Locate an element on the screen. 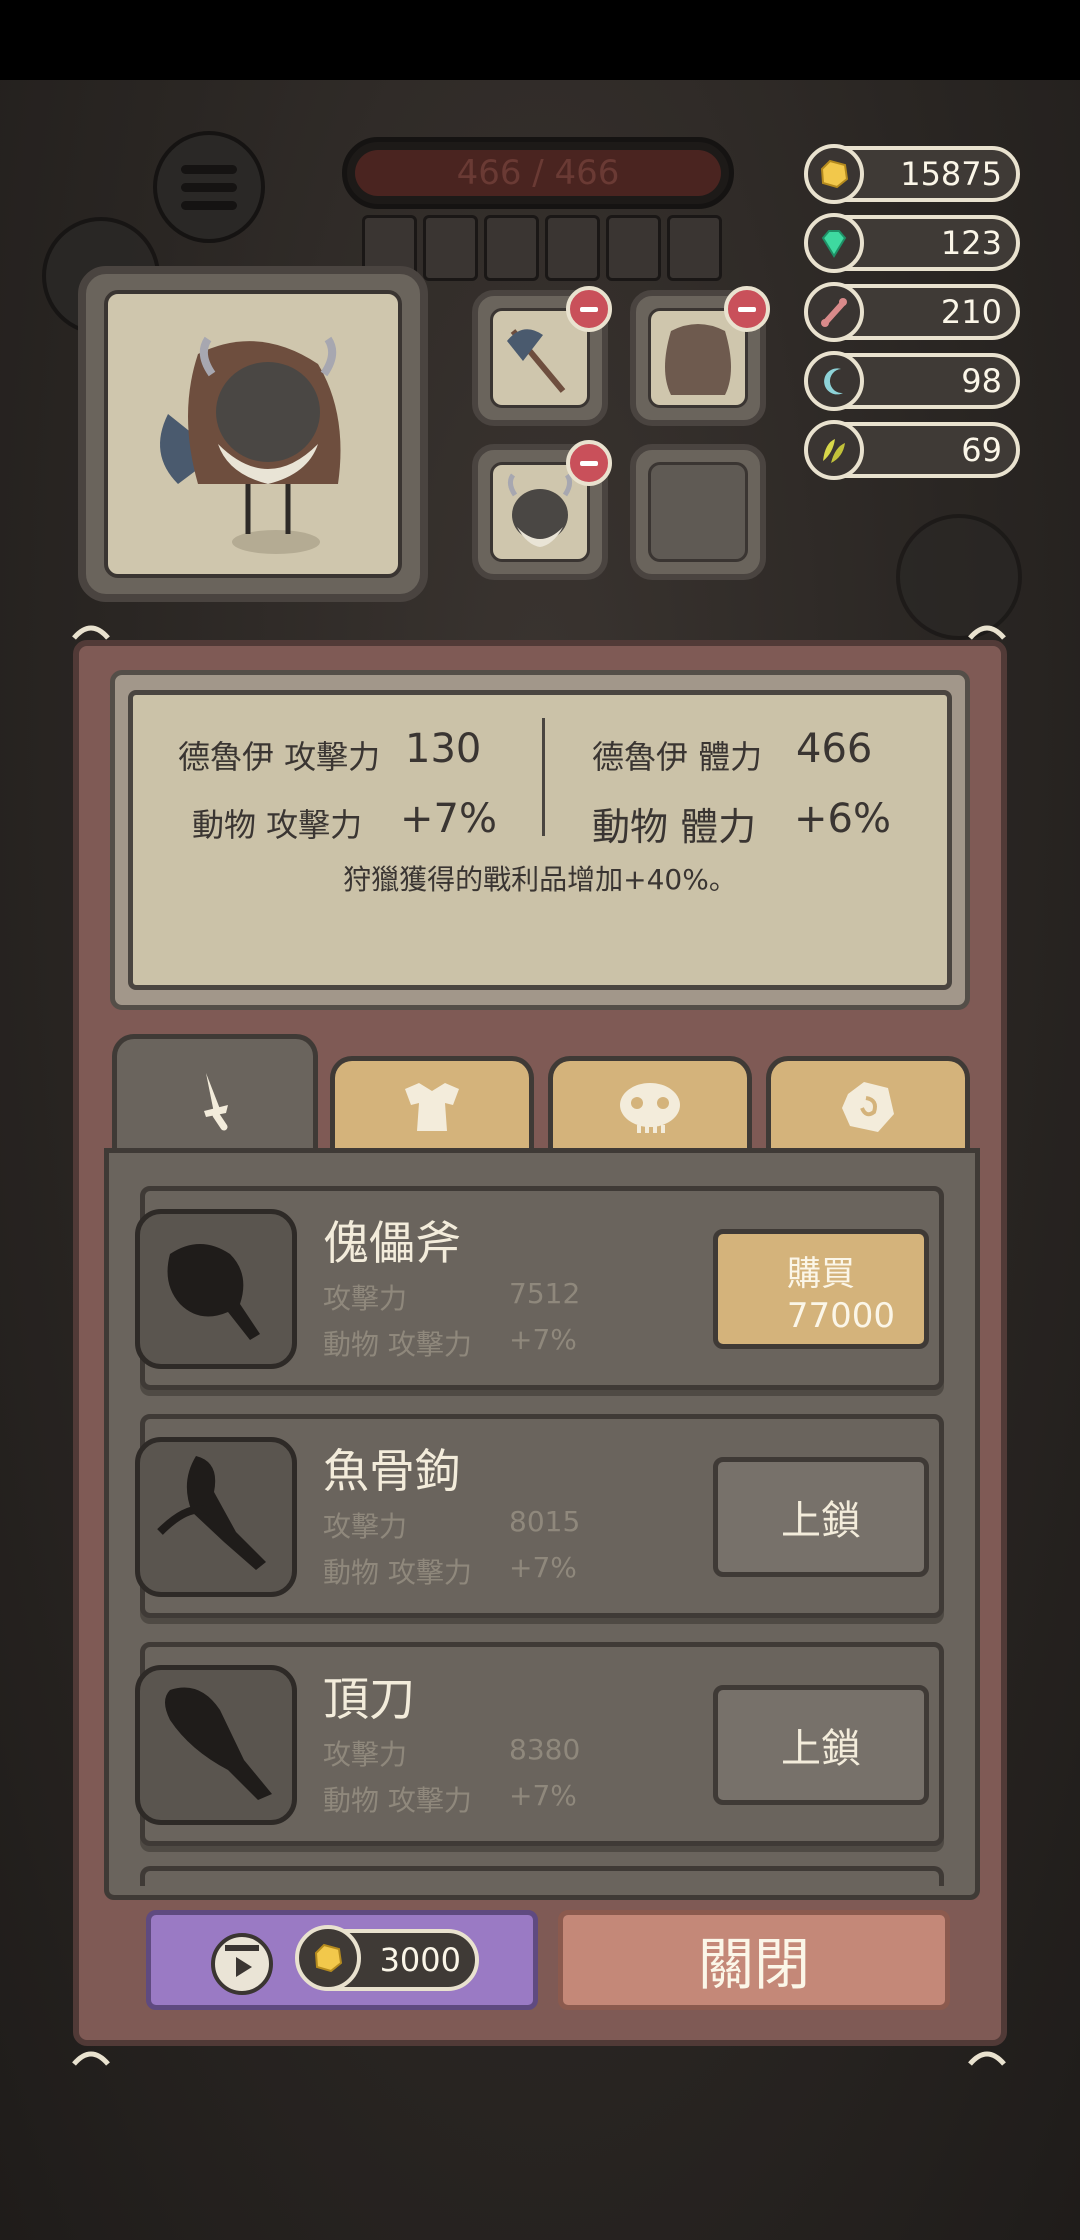  unequip-mask-button is located at coordinates (589, 463).